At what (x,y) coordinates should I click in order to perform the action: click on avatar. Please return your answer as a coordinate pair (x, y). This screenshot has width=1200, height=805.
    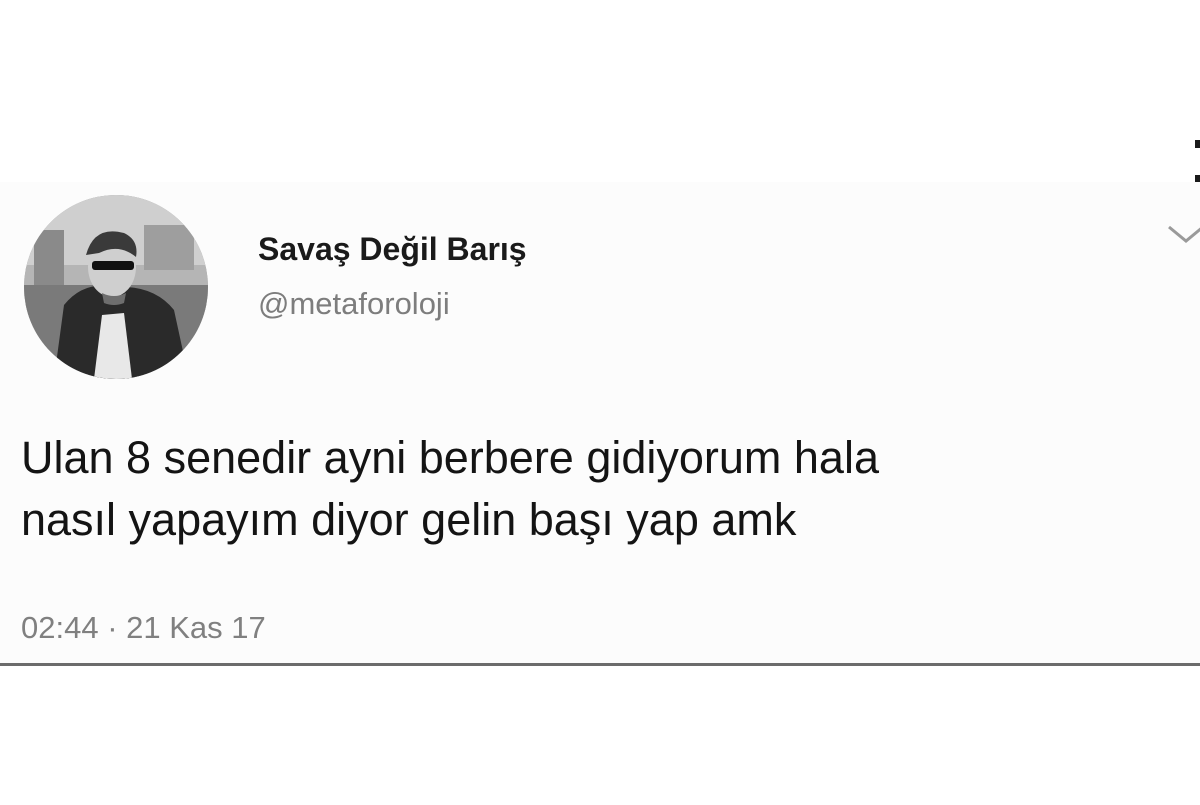
    Looking at the image, I should click on (116, 287).